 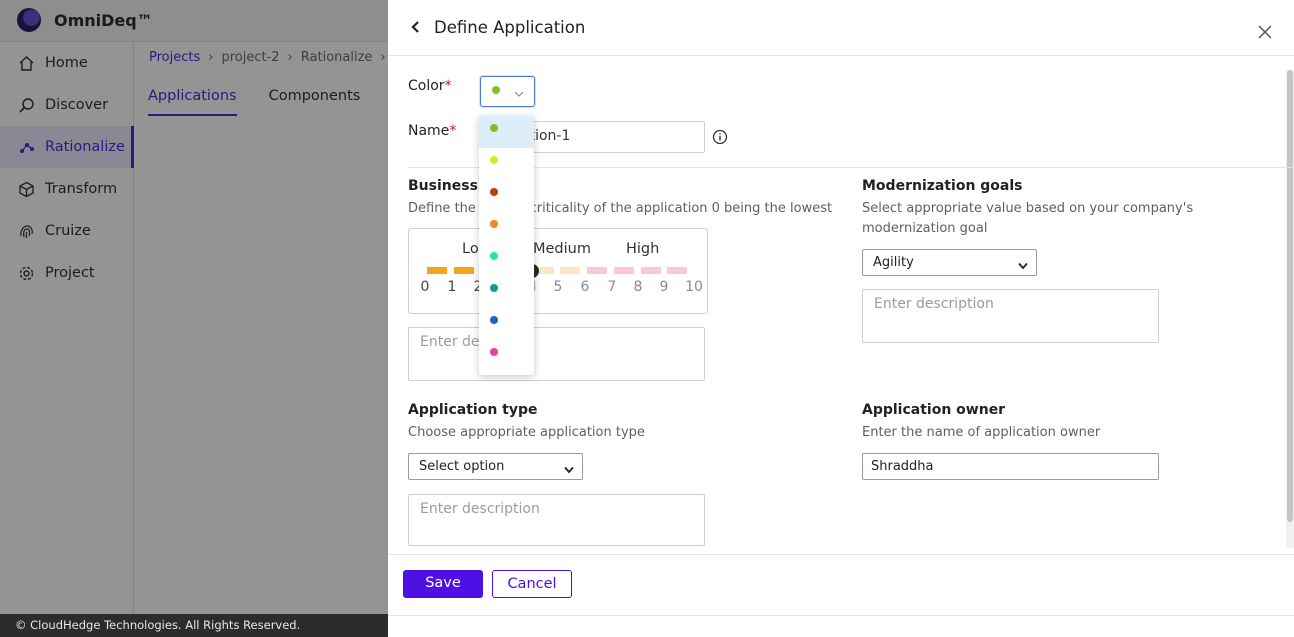 What do you see at coordinates (643, 249) in the screenshot?
I see `scale-label-high: High` at bounding box center [643, 249].